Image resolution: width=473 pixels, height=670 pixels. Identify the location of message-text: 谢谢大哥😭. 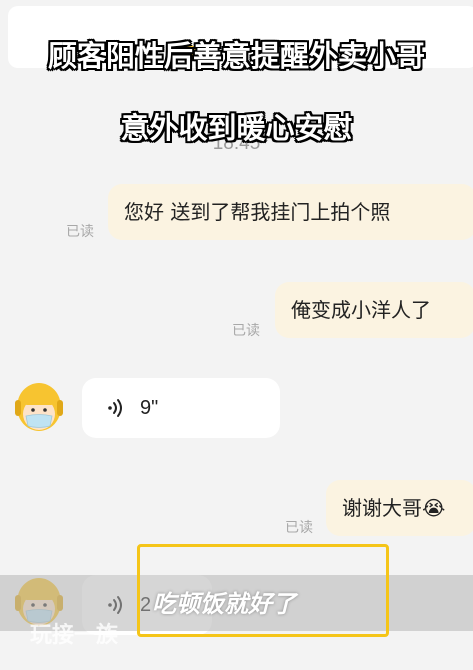
(394, 508).